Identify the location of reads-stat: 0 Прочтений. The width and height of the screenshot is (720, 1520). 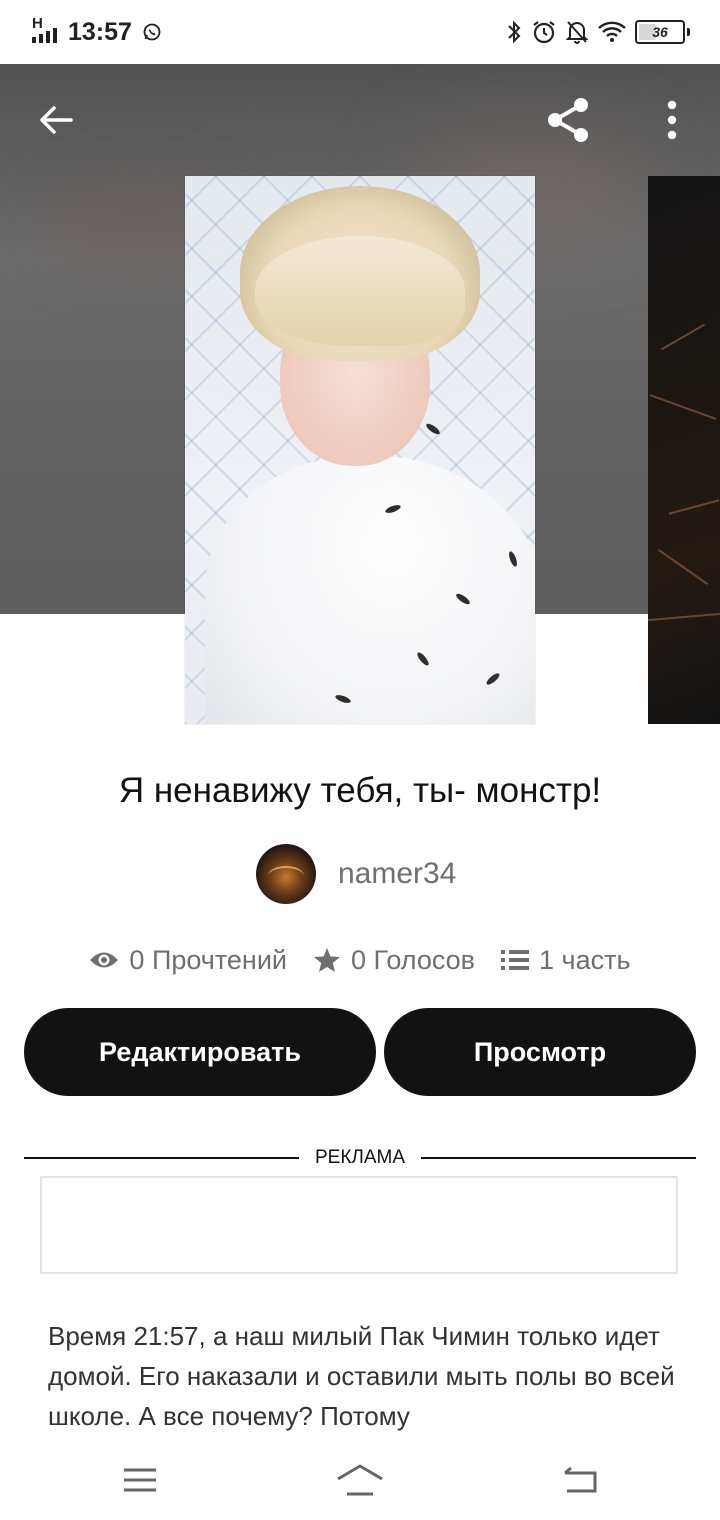
(188, 960).